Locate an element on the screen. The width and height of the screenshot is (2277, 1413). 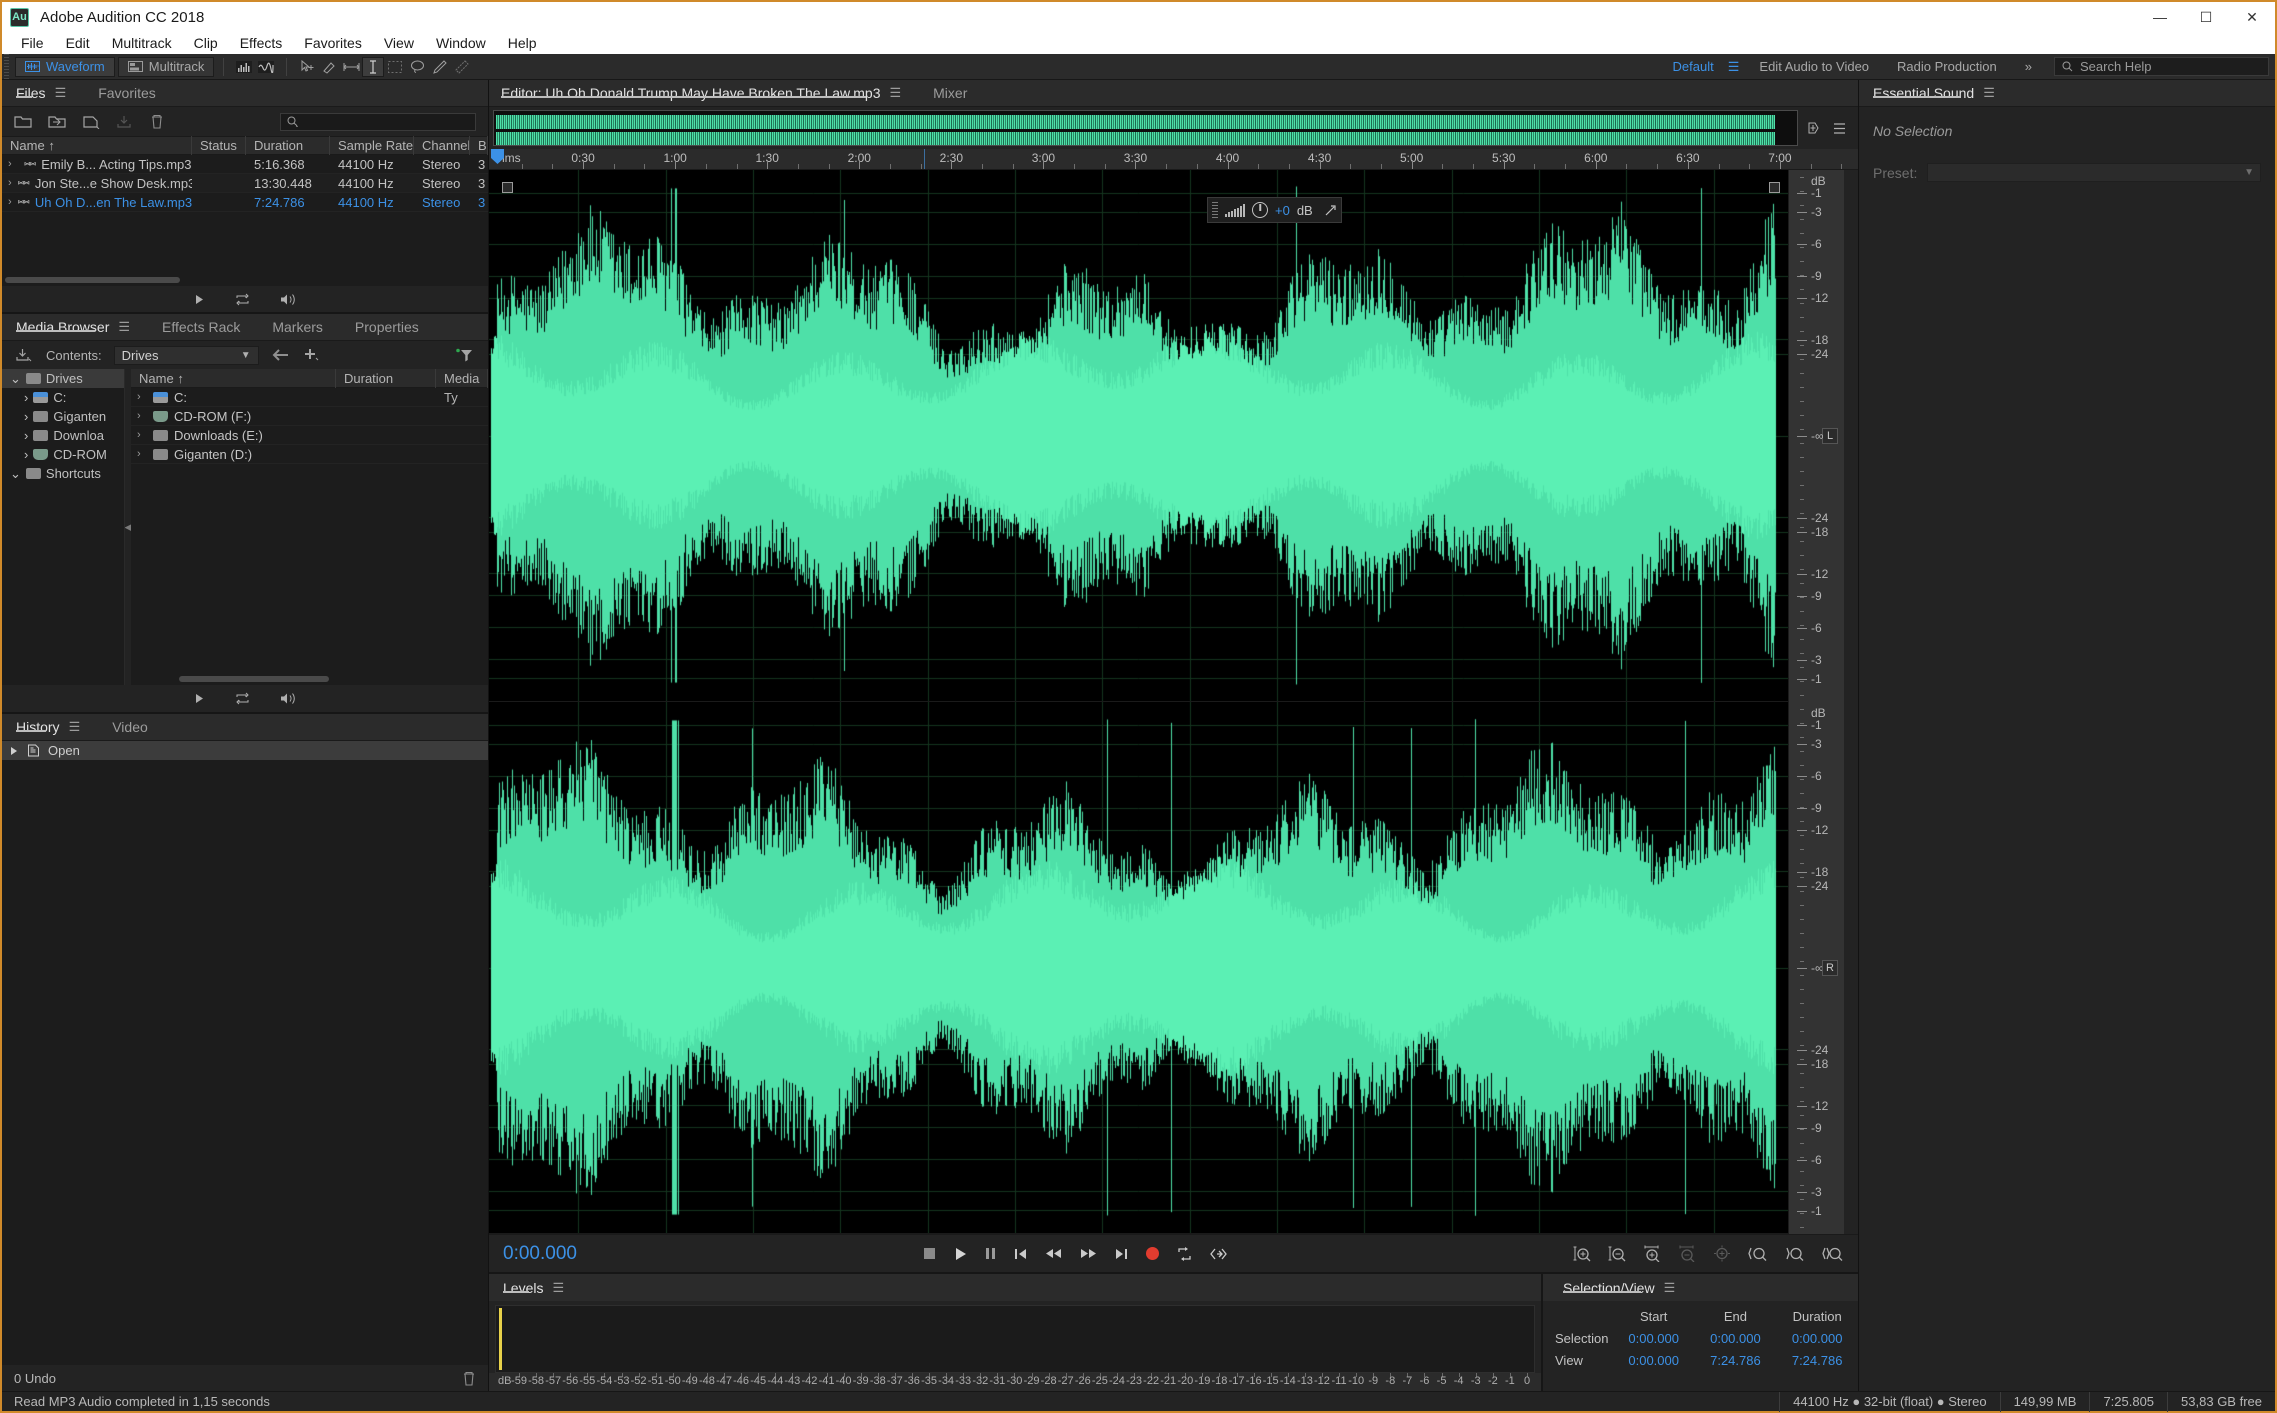
add-marker-icon is located at coordinates (1813, 128).